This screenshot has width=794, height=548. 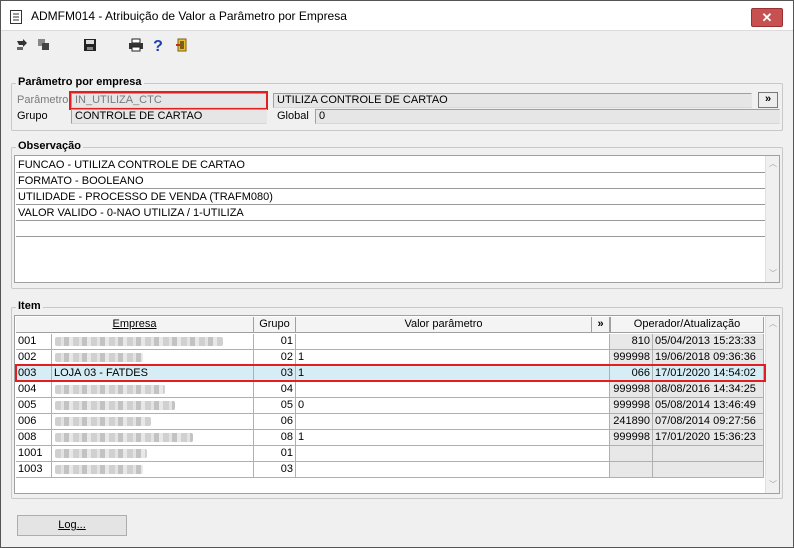 I want to click on help-icon: ?, so click(x=158, y=47).